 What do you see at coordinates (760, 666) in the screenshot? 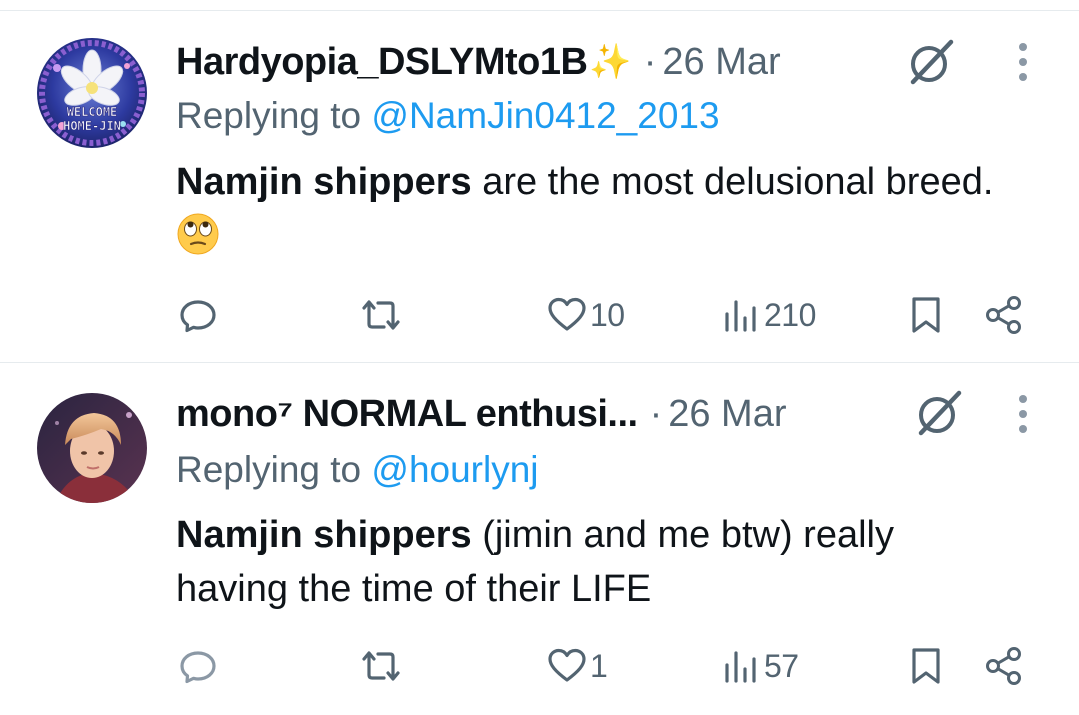
I see `views-button: 57` at bounding box center [760, 666].